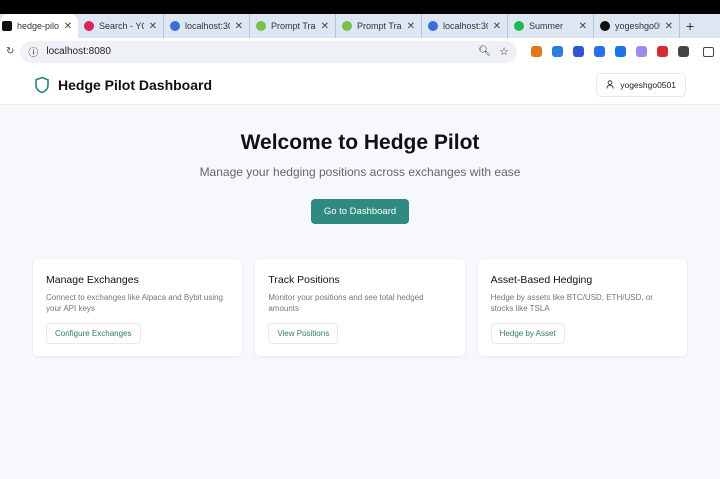  Describe the element at coordinates (546, 26) in the screenshot. I see `tab-title: Summer` at that location.